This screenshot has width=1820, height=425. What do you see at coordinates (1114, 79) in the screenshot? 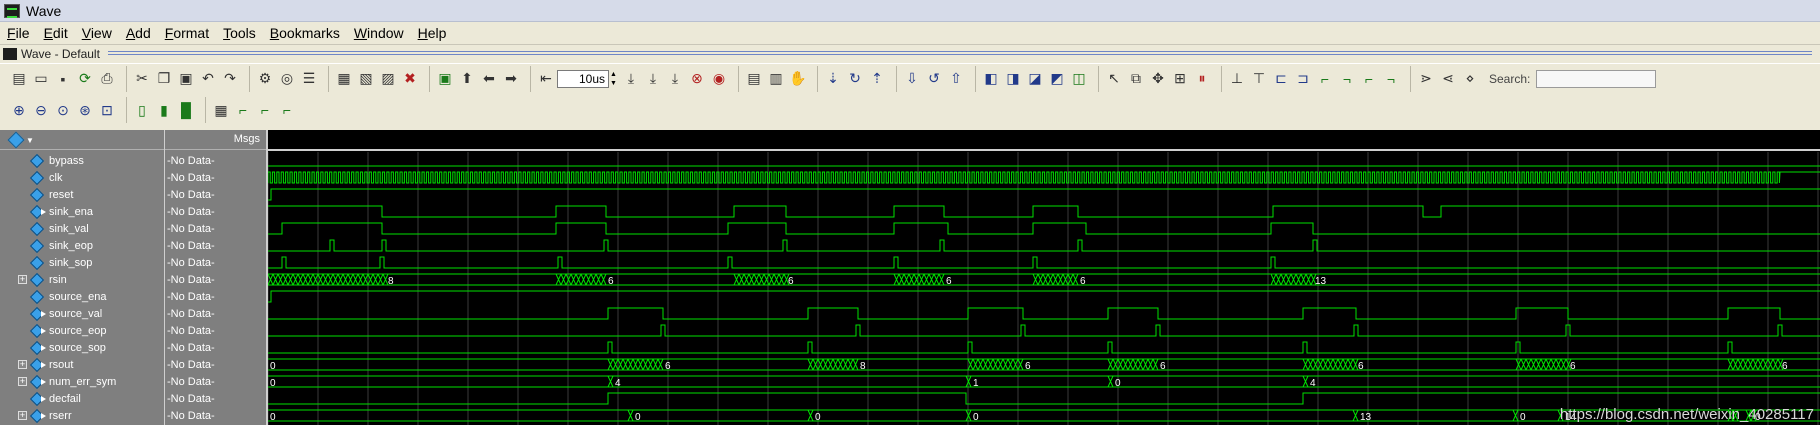
I see `pointer-icon: ↖` at bounding box center [1114, 79].